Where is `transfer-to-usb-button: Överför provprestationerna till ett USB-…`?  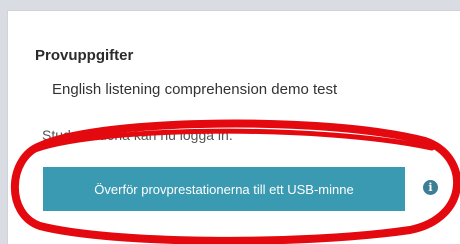 transfer-to-usb-button: Överför provprestationerna till ett USB-… is located at coordinates (224, 189).